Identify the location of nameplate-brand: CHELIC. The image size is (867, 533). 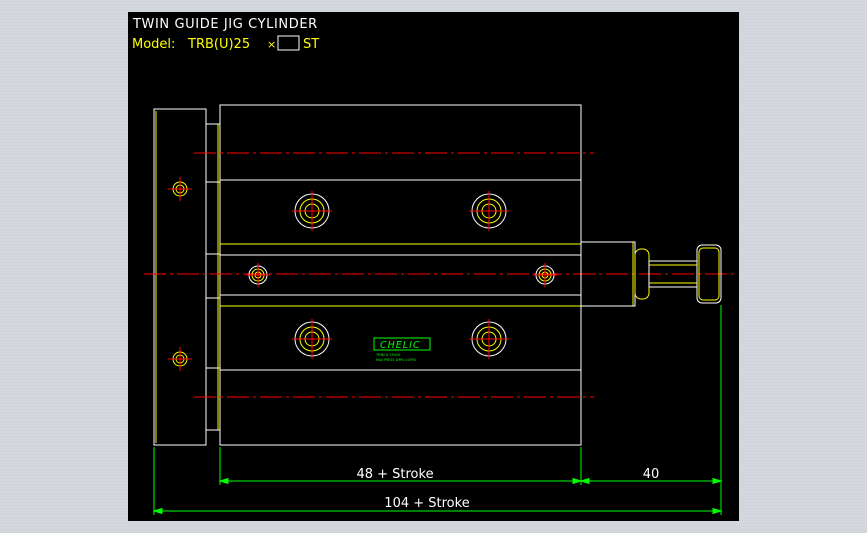
(400, 345).